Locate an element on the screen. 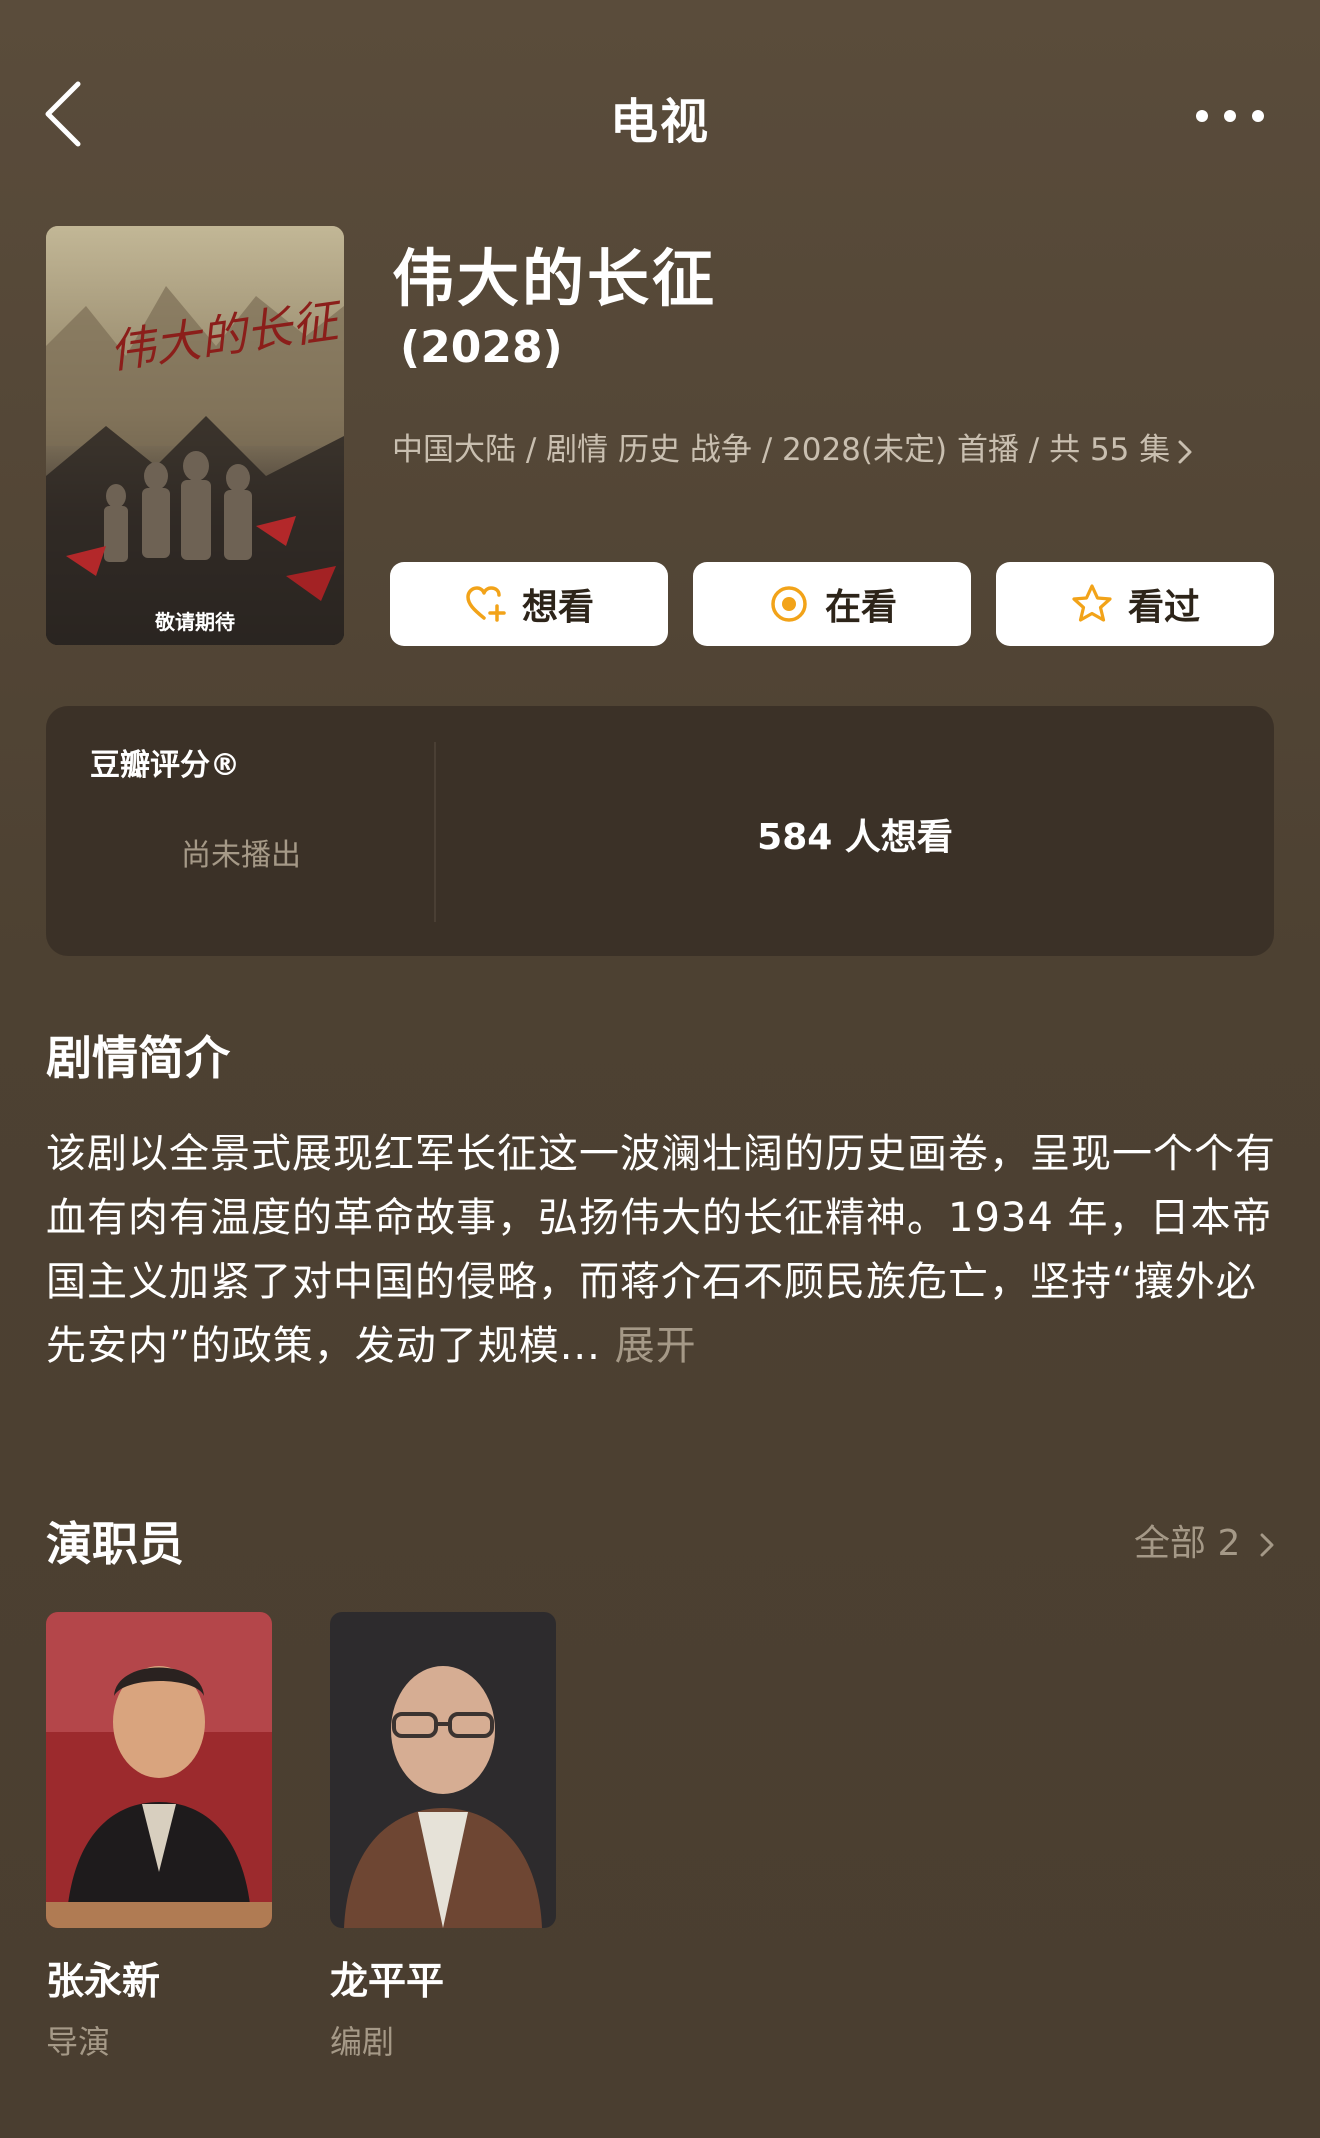 The image size is (1320, 2138). see-all-cast-link: 全部 2 is located at coordinates (1205, 1540).